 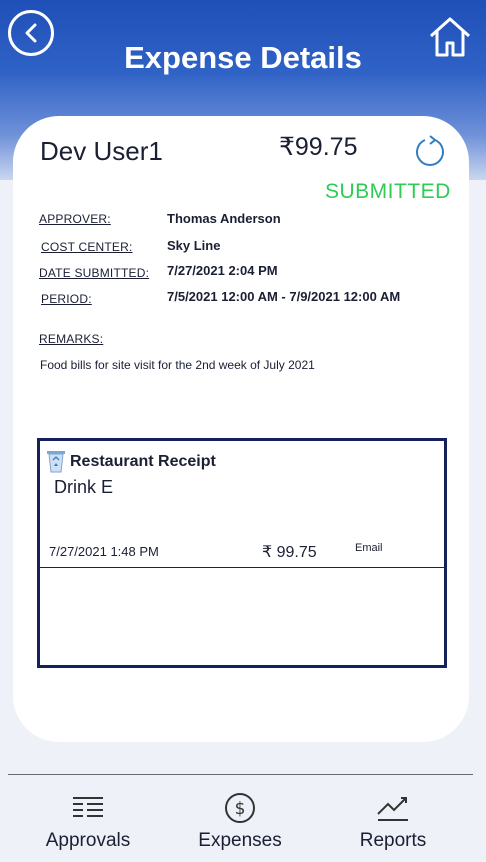 I want to click on home-icon, so click(x=450, y=37).